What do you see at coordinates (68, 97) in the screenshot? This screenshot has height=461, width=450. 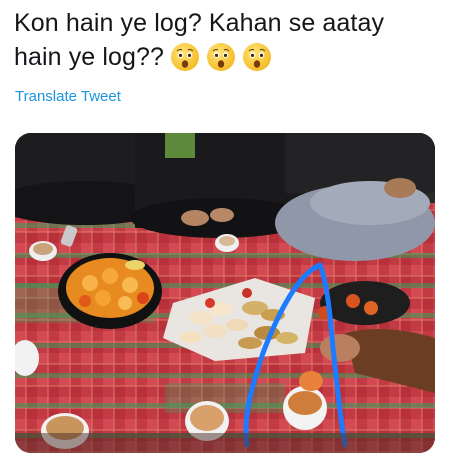 I see `translate-tweet-link: Translate Tweet` at bounding box center [68, 97].